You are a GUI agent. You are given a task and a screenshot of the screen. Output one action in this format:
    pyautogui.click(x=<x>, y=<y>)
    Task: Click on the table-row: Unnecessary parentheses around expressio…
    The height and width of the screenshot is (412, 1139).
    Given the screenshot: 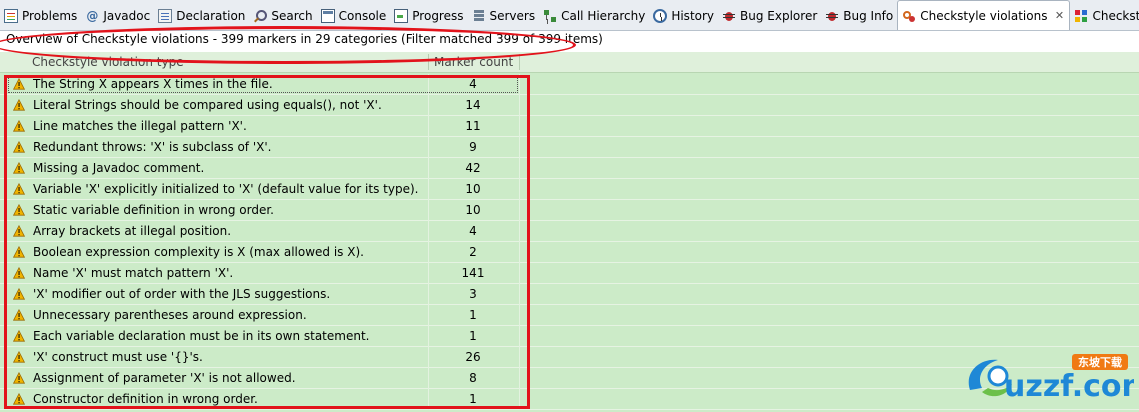 What is the action you would take?
    pyautogui.click(x=569, y=315)
    